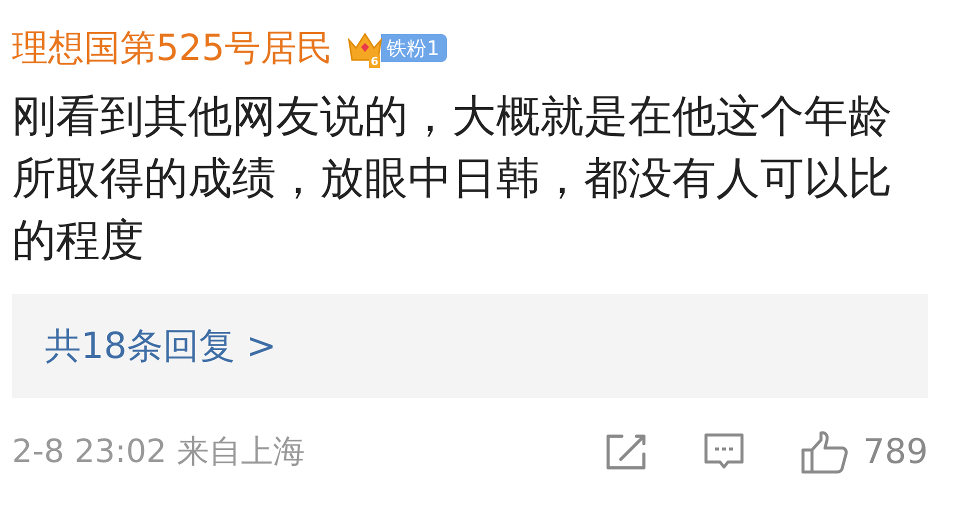  What do you see at coordinates (374, 61) in the screenshot?
I see `badge-level: 6` at bounding box center [374, 61].